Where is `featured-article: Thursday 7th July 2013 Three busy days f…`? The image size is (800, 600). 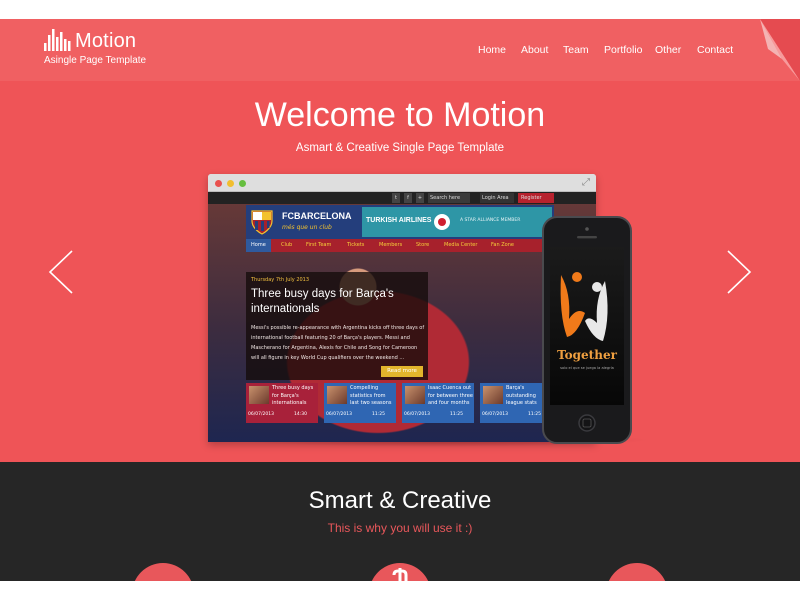 featured-article: Thursday 7th July 2013 Three busy days f… is located at coordinates (337, 326).